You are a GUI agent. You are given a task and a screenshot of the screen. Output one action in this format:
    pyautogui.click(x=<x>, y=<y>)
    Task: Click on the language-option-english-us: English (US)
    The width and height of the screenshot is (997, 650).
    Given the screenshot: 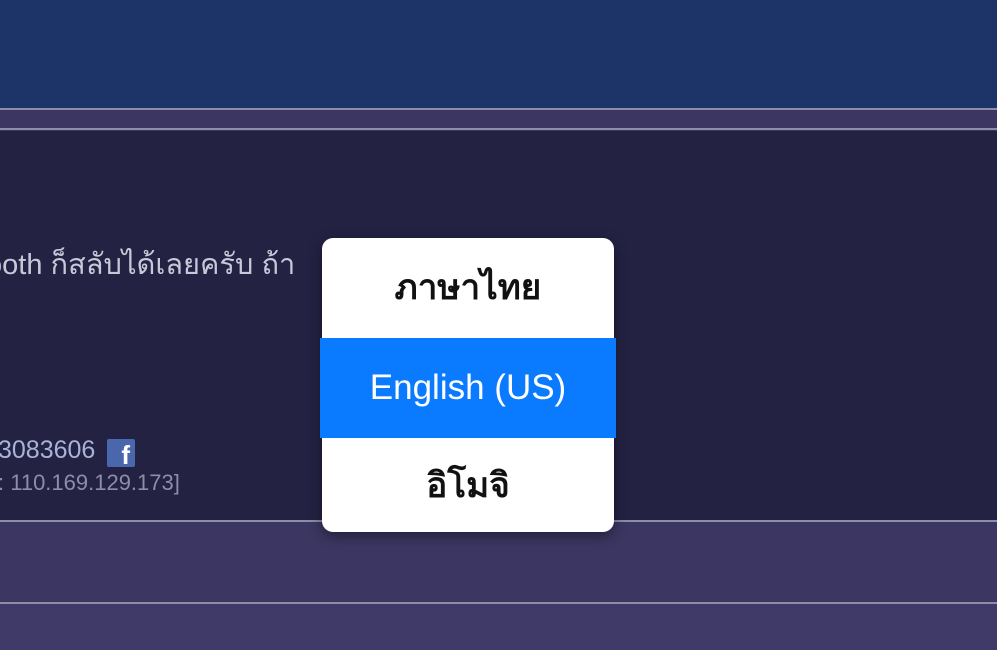 What is the action you would take?
    pyautogui.click(x=468, y=388)
    